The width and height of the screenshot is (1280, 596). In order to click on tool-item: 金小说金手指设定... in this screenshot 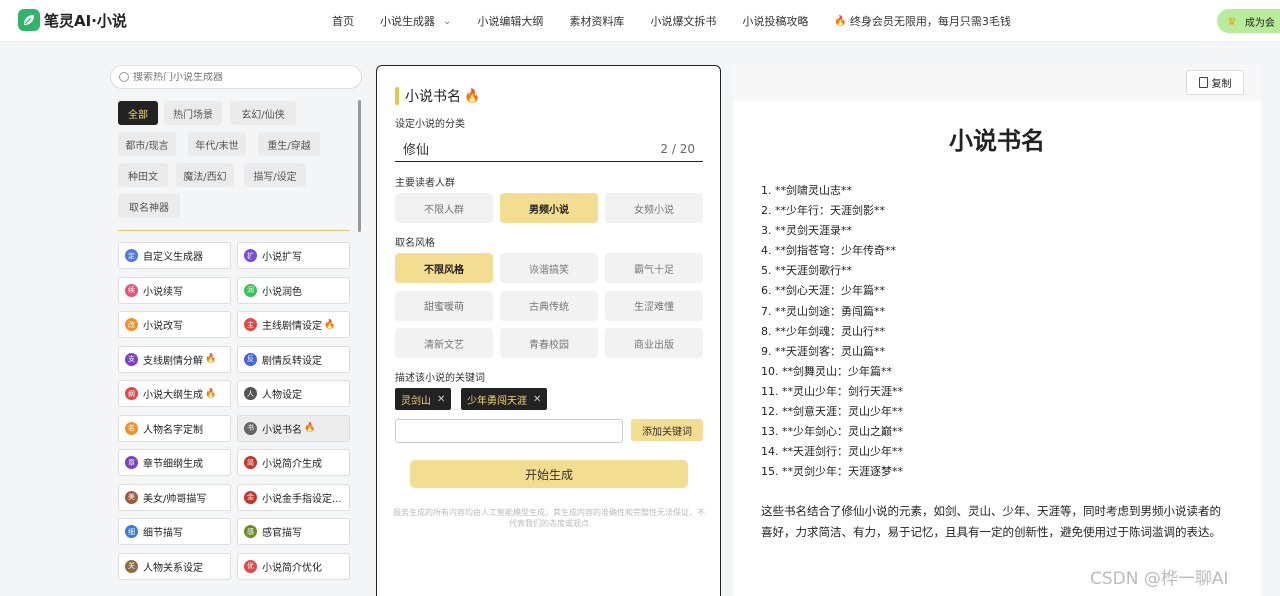, I will do `click(293, 497)`.